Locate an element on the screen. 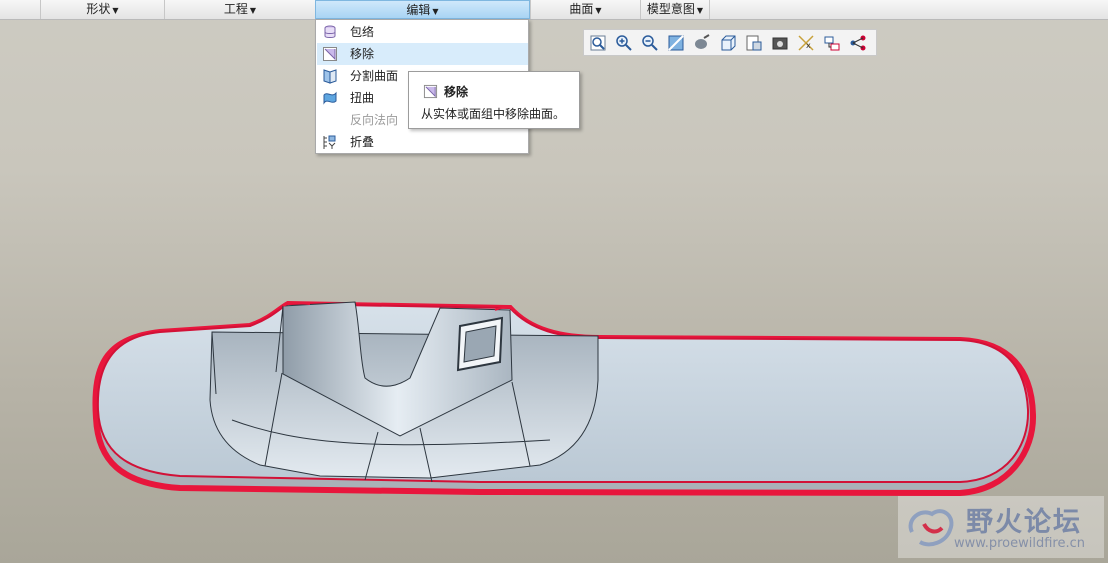 Image resolution: width=1108 pixels, height=563 pixels. saved-orientations-icon is located at coordinates (728, 43).